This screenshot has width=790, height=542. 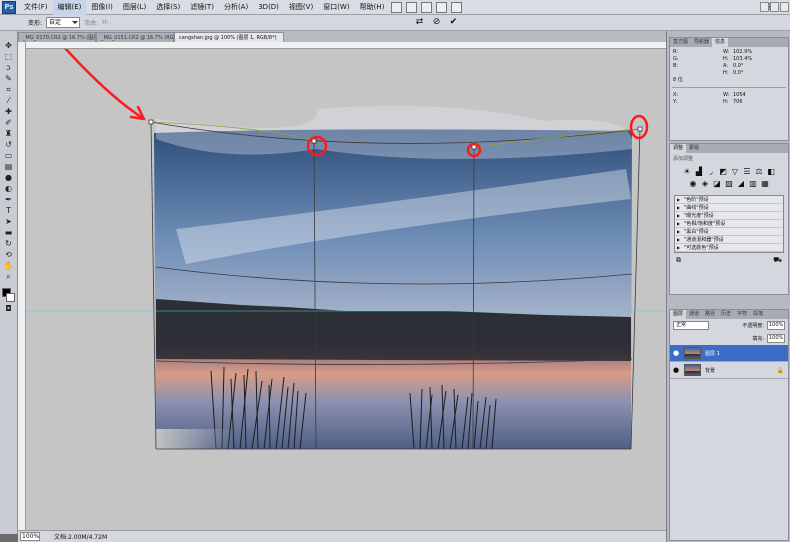 What do you see at coordinates (726, 314) in the screenshot?
I see `tab-history: 历史` at bounding box center [726, 314].